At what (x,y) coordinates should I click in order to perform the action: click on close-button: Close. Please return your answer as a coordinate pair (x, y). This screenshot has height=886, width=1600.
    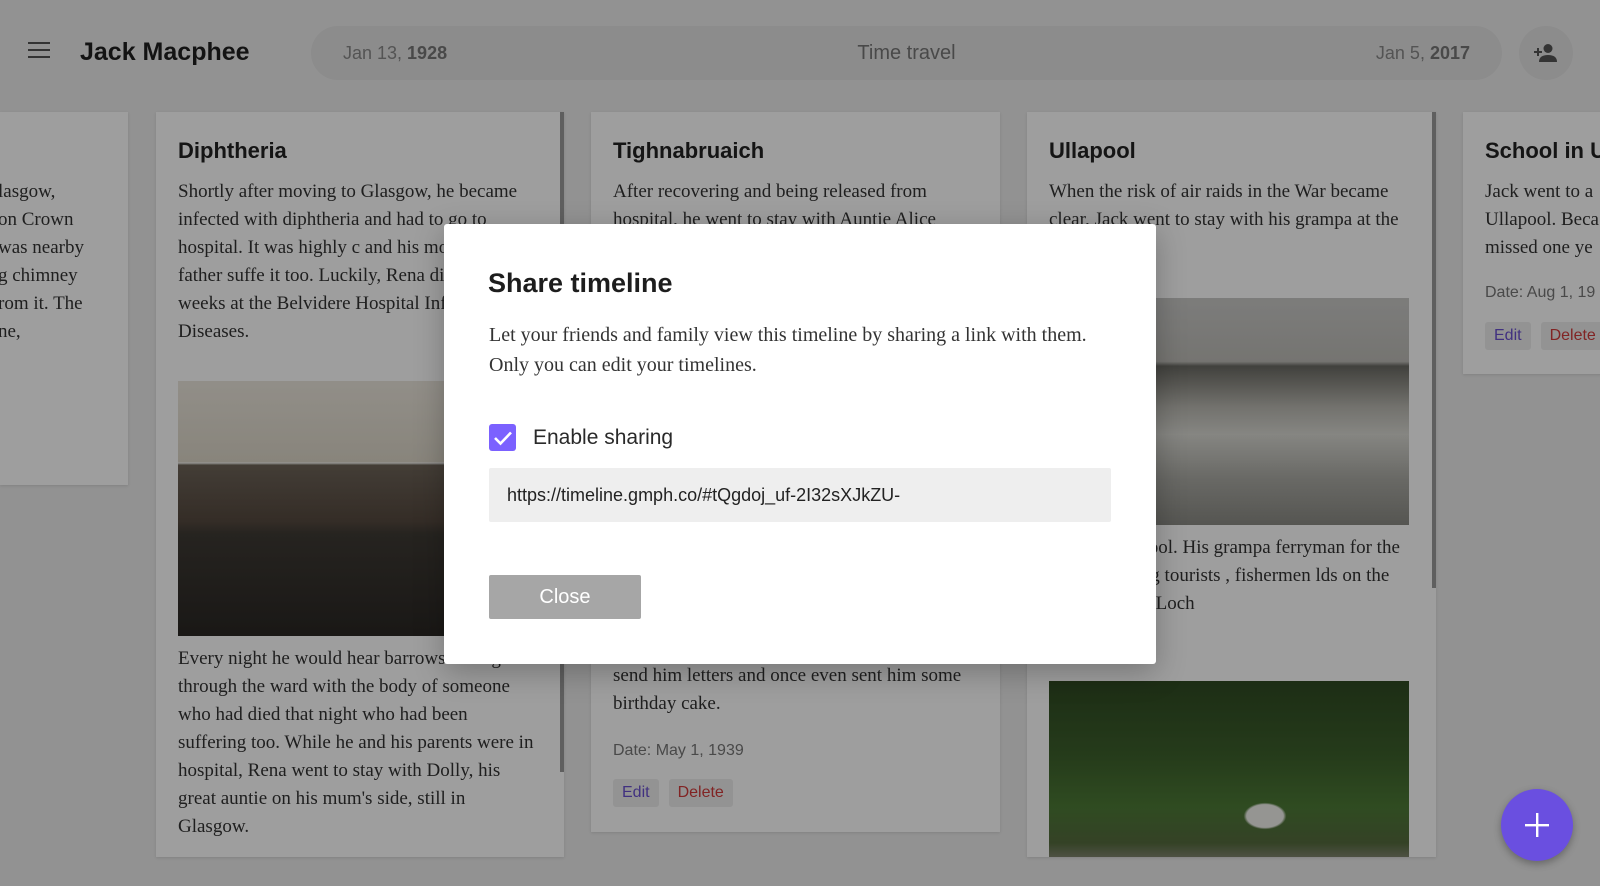
    Looking at the image, I should click on (565, 597).